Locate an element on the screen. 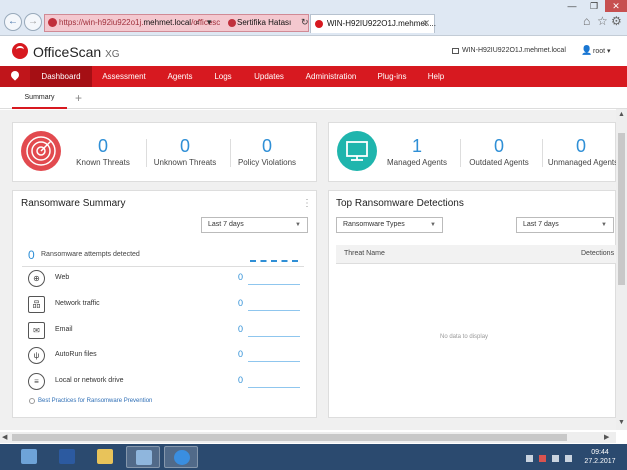  clock-date: 27.2.2017 is located at coordinates (600, 461).